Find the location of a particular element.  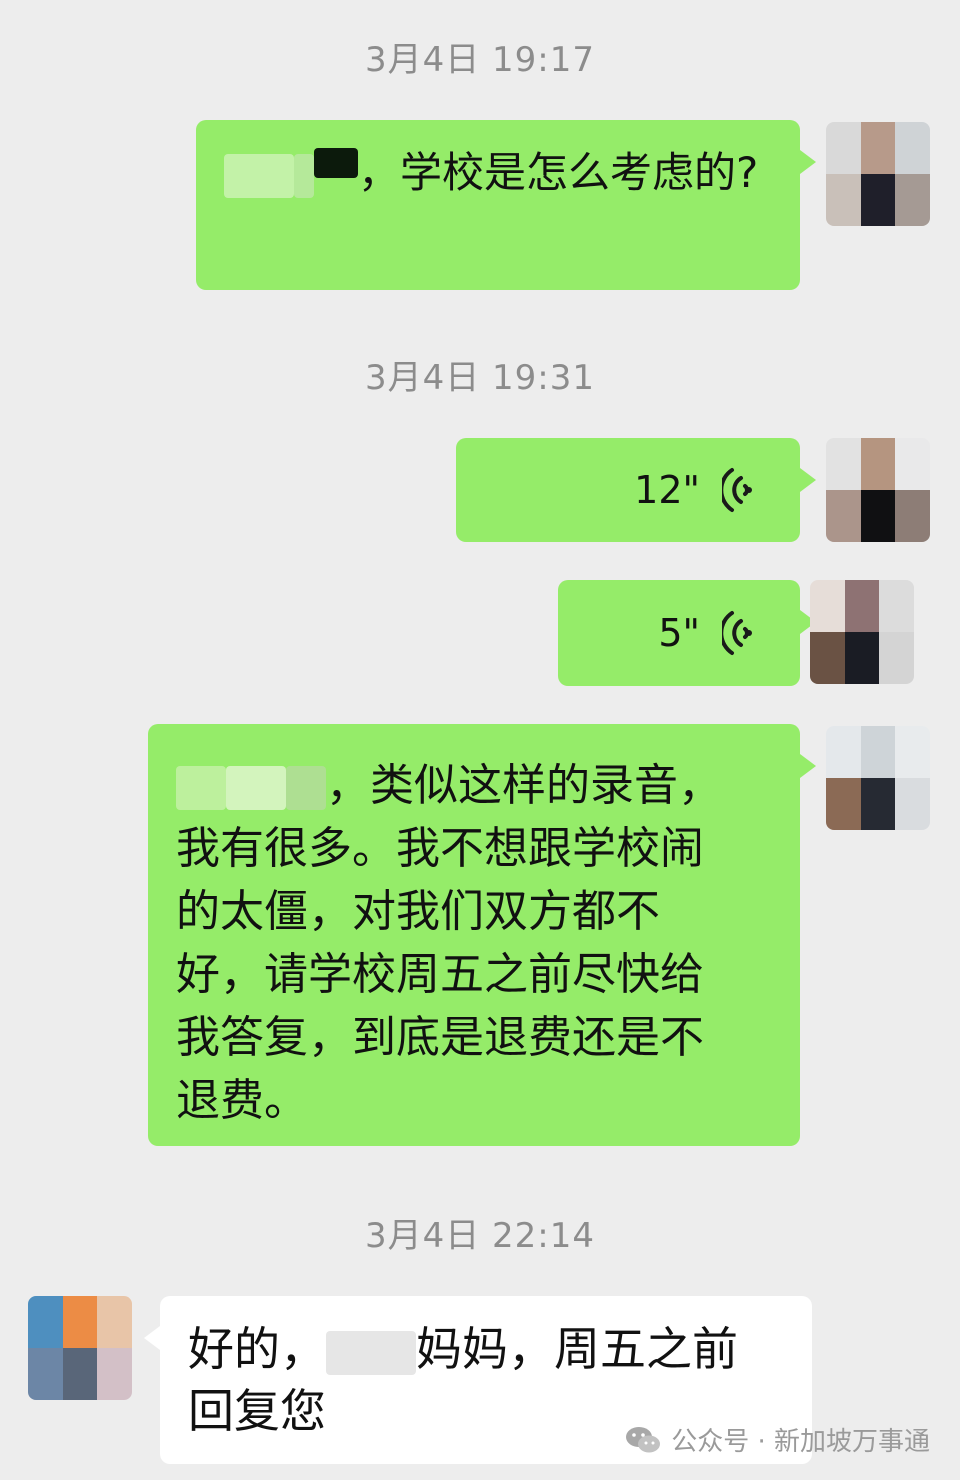

avatar-contact is located at coordinates (80, 1348).